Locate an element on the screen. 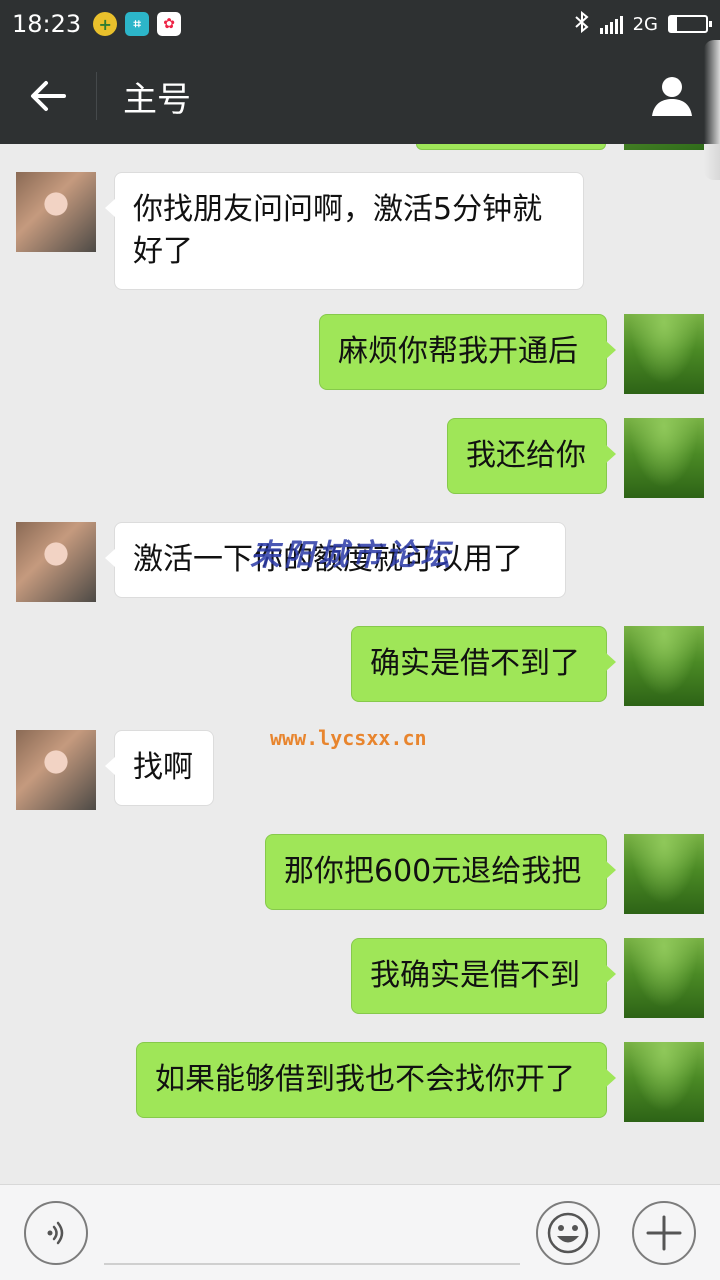 The image size is (720, 1280). more-button is located at coordinates (664, 1233).